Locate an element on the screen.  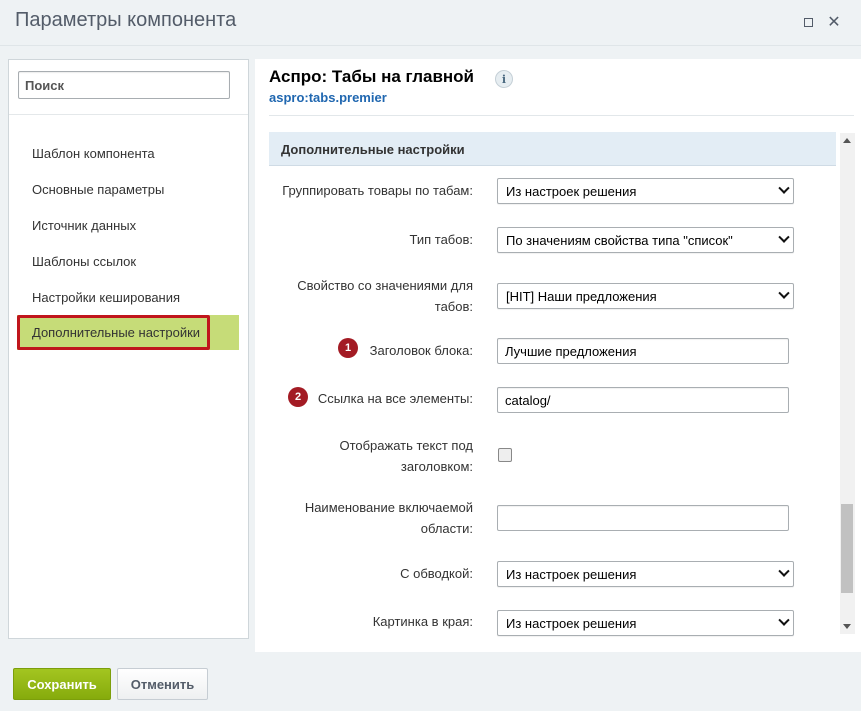
field-label-group-by-tabs: Группировать товары по табам: is located at coordinates (377, 190).